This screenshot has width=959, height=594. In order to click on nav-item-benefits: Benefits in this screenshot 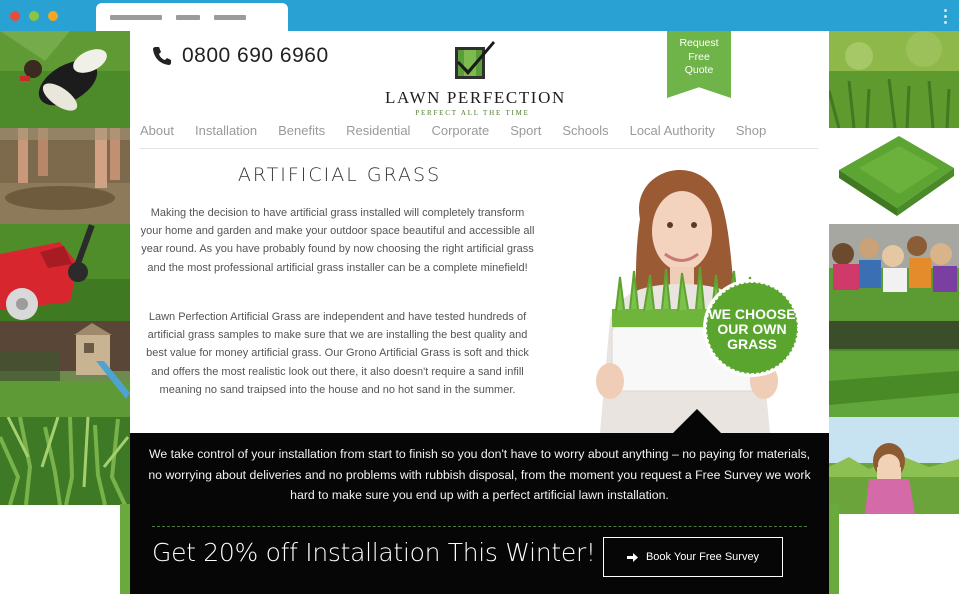, I will do `click(301, 135)`.